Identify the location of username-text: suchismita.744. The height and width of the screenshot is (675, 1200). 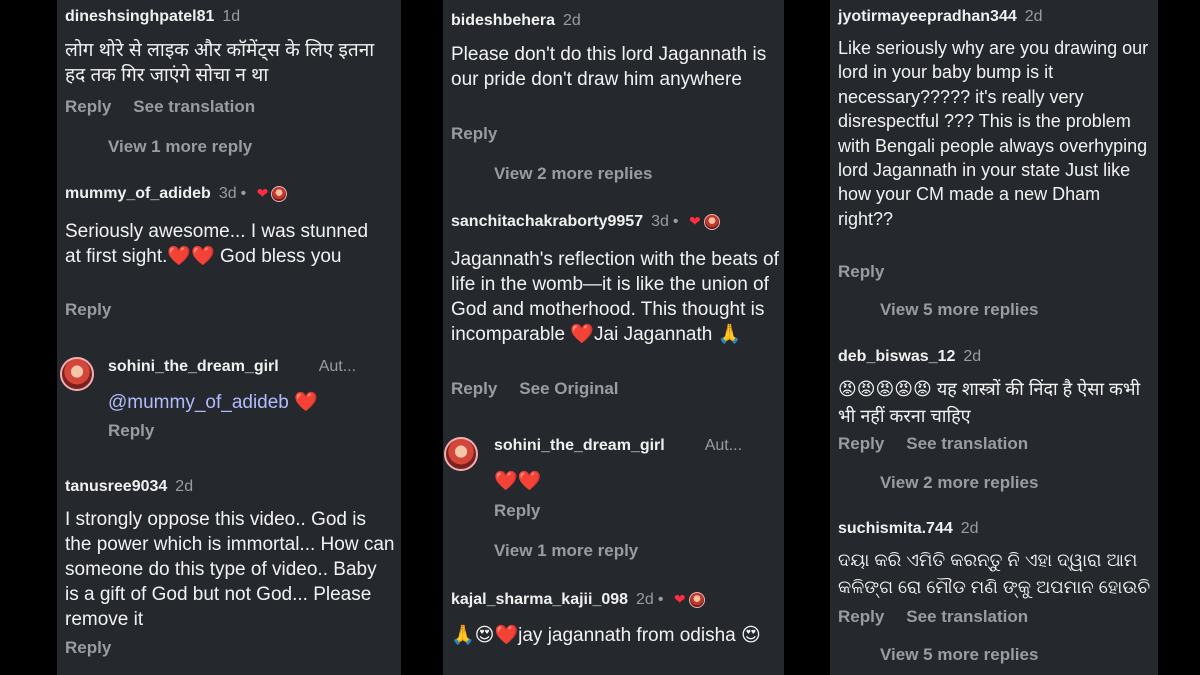
(895, 528).